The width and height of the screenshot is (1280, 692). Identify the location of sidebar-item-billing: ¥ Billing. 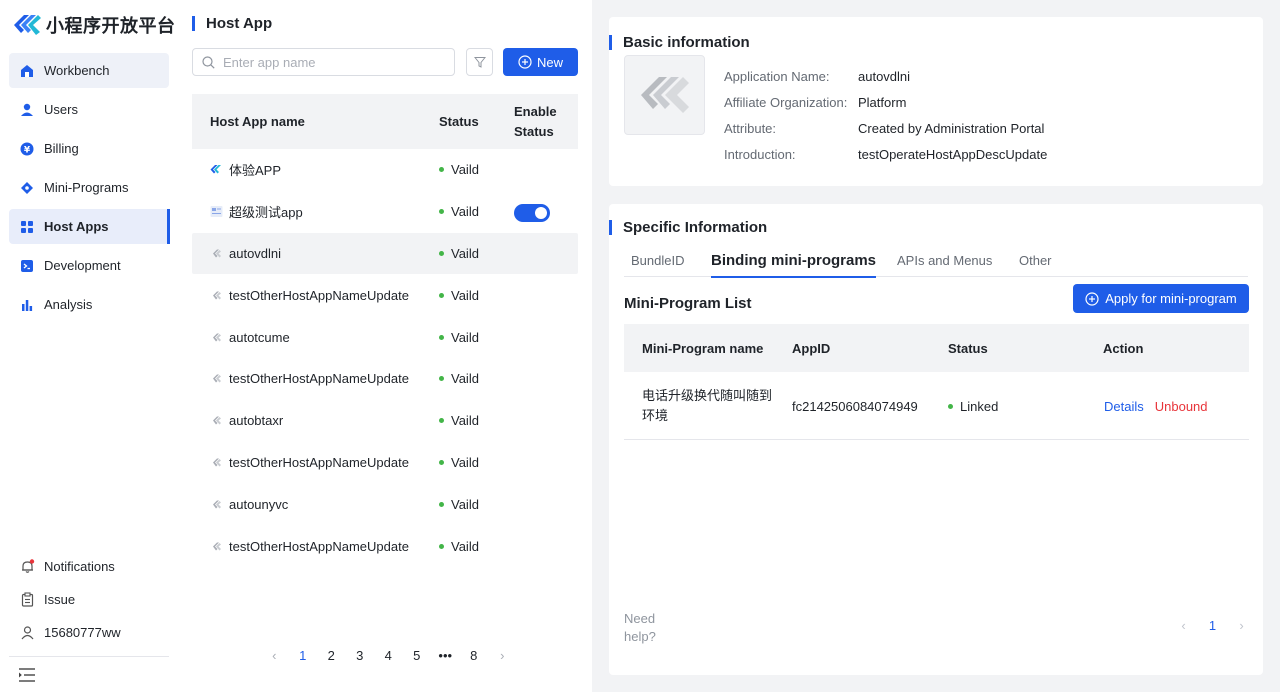
(89, 148).